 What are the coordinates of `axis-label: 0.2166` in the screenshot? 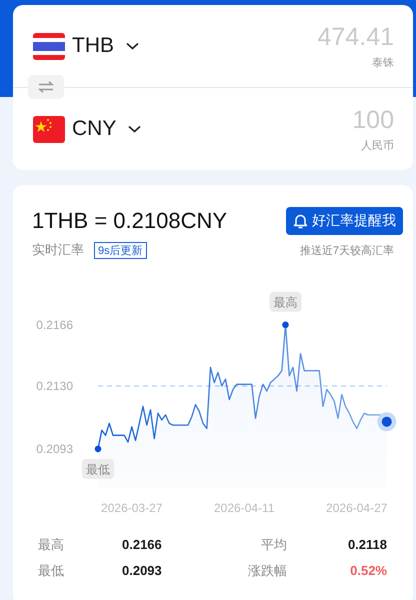 It's located at (54, 325).